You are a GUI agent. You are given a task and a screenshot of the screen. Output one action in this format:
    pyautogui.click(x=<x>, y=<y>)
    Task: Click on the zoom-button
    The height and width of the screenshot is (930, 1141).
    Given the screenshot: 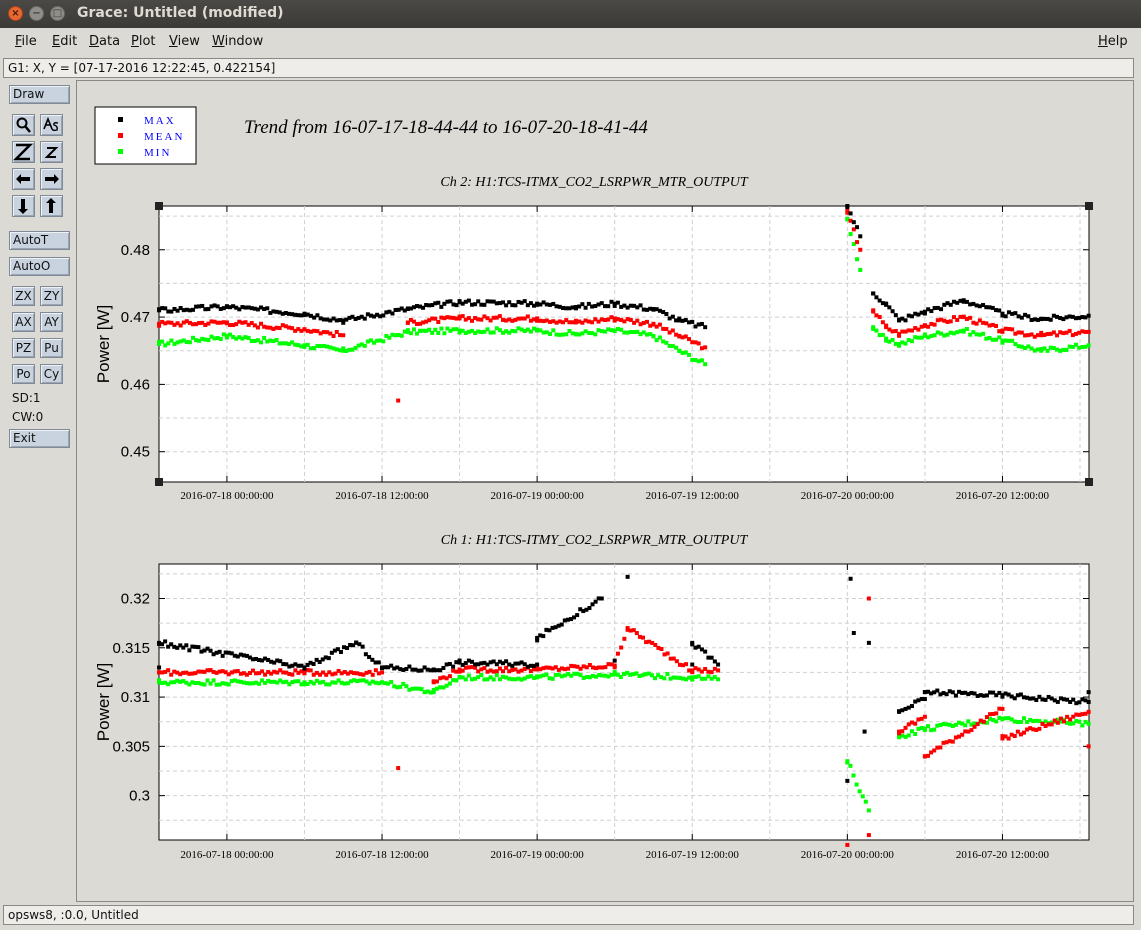 What is the action you would take?
    pyautogui.click(x=23, y=125)
    